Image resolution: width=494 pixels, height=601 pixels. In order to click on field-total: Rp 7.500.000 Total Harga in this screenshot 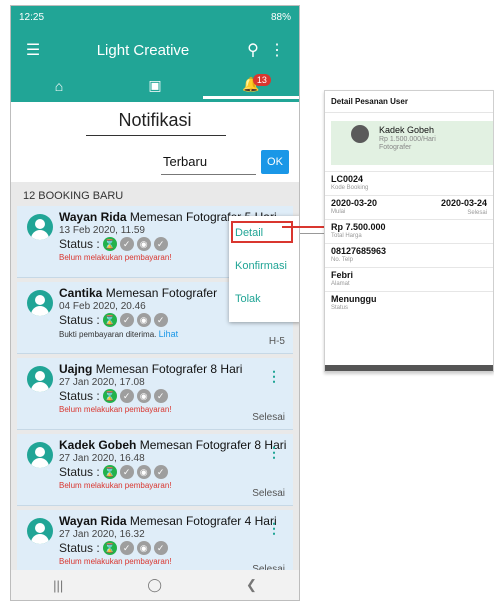, I will do `click(409, 231)`.